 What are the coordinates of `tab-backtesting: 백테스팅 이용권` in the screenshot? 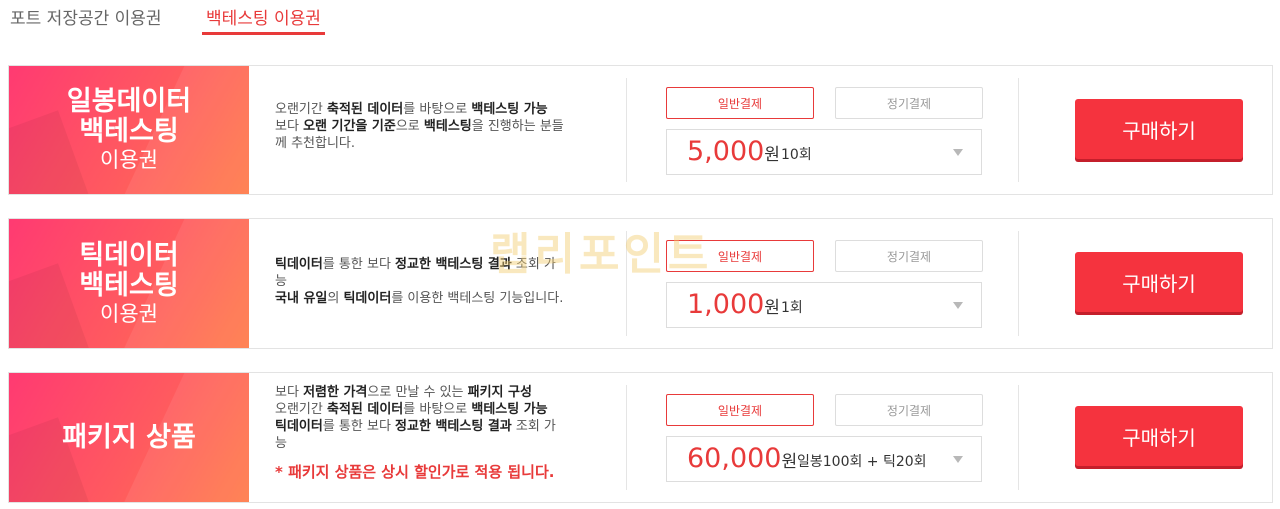 It's located at (263, 19).